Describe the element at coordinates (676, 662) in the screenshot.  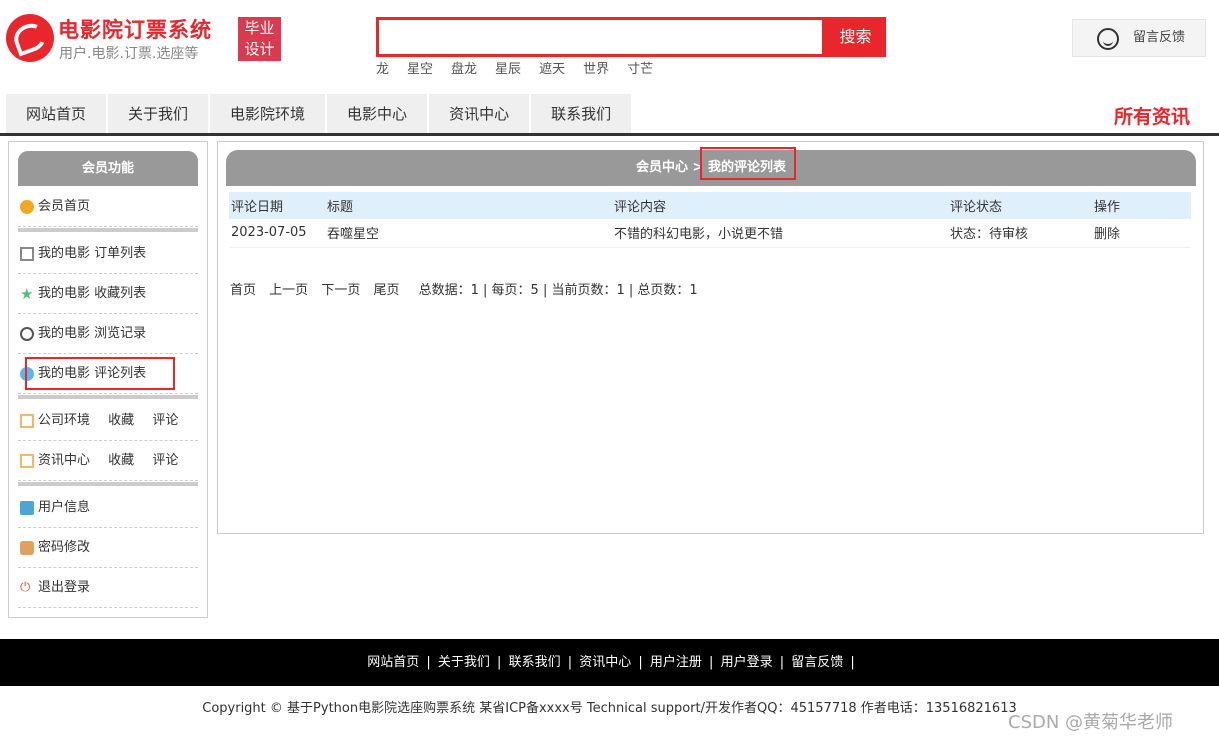
I see `footer-link: 用户注册` at that location.